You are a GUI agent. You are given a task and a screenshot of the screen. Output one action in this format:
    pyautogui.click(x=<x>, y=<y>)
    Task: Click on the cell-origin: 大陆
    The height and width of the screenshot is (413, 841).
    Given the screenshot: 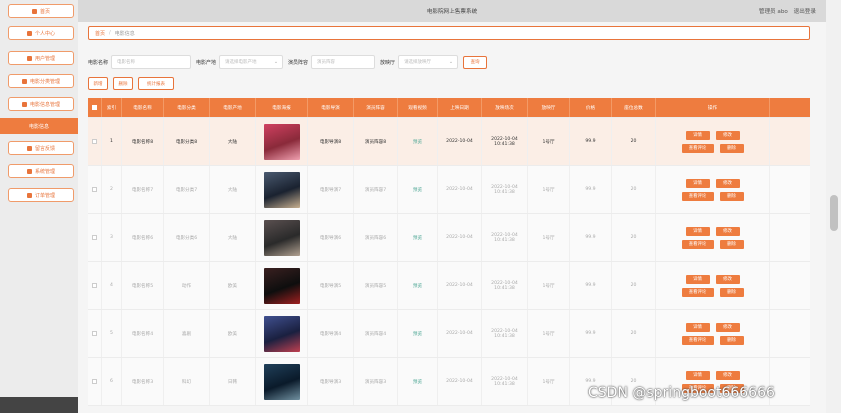 What is the action you would take?
    pyautogui.click(x=233, y=141)
    